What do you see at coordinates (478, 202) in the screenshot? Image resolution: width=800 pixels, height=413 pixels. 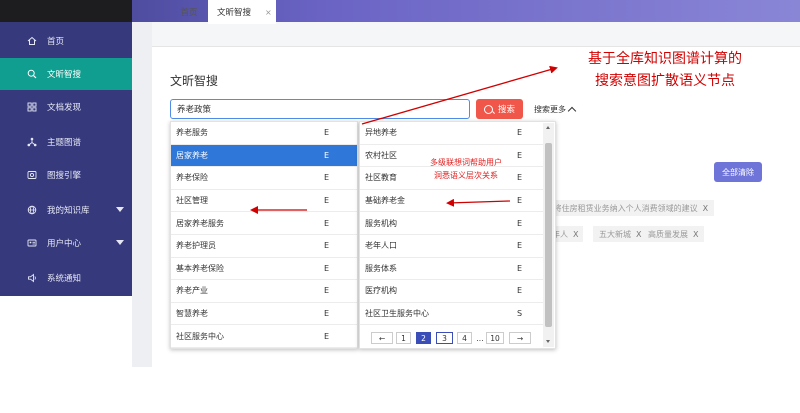 I see `annotation-arrow-right` at bounding box center [478, 202].